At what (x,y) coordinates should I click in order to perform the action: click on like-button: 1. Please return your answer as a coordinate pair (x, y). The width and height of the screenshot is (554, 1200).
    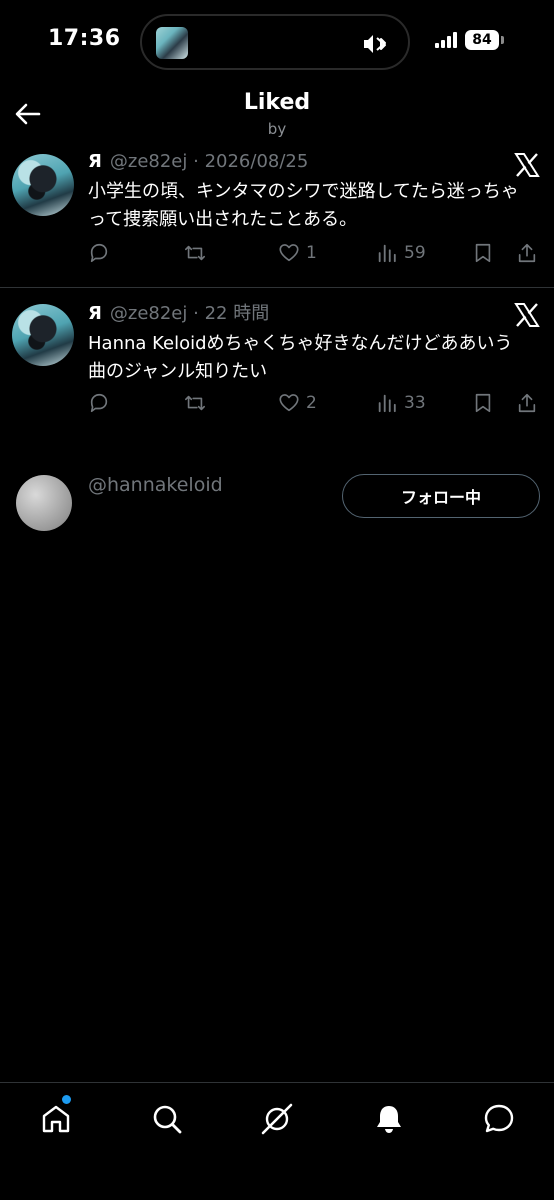
    Looking at the image, I should click on (297, 253).